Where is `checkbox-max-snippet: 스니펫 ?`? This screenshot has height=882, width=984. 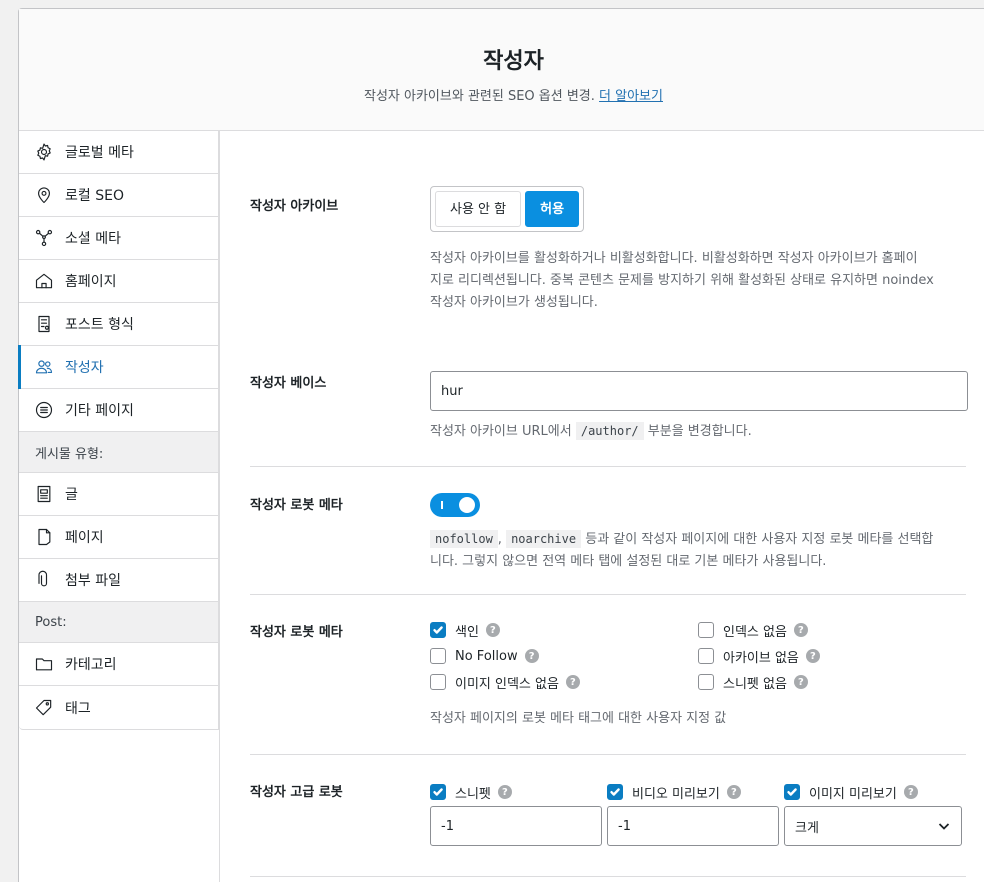 checkbox-max-snippet: 스니펫 ? is located at coordinates (471, 792).